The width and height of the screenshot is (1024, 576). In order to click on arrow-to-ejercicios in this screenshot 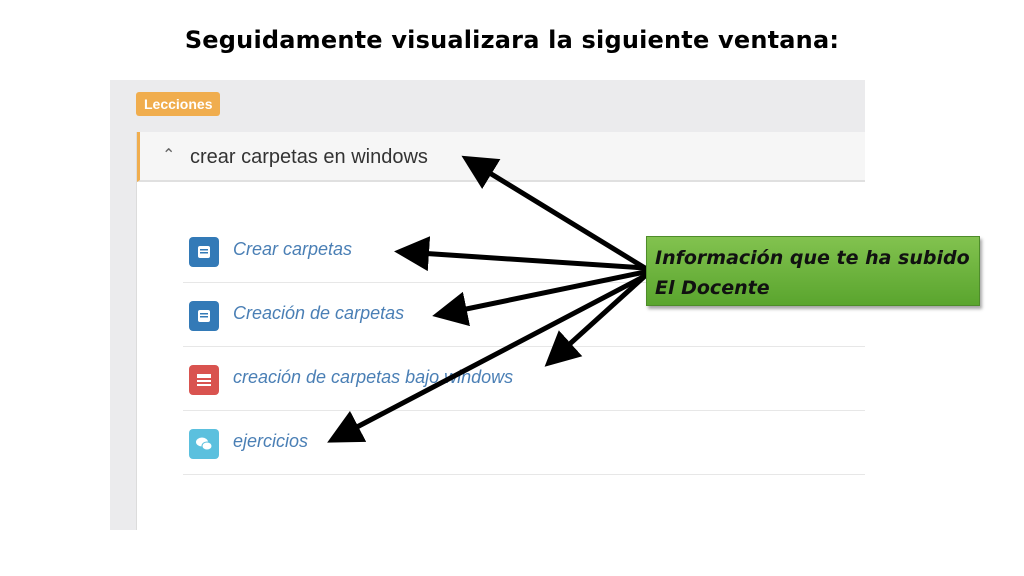, I will do `click(487, 358)`.